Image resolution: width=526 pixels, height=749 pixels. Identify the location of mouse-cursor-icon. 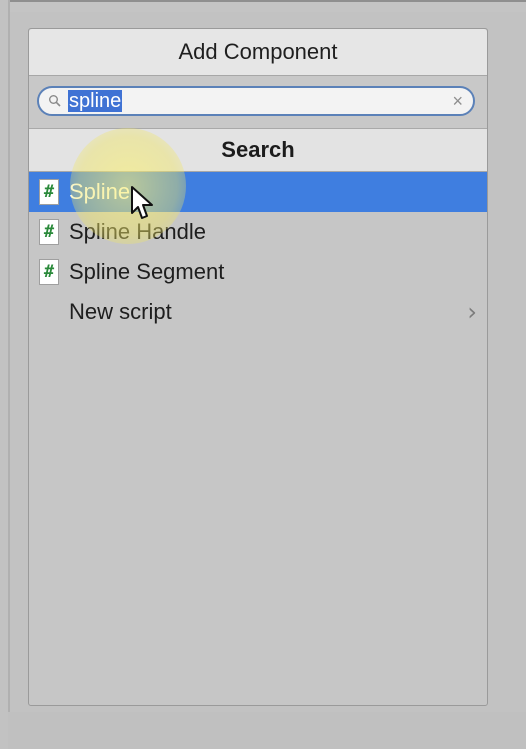
(142, 202).